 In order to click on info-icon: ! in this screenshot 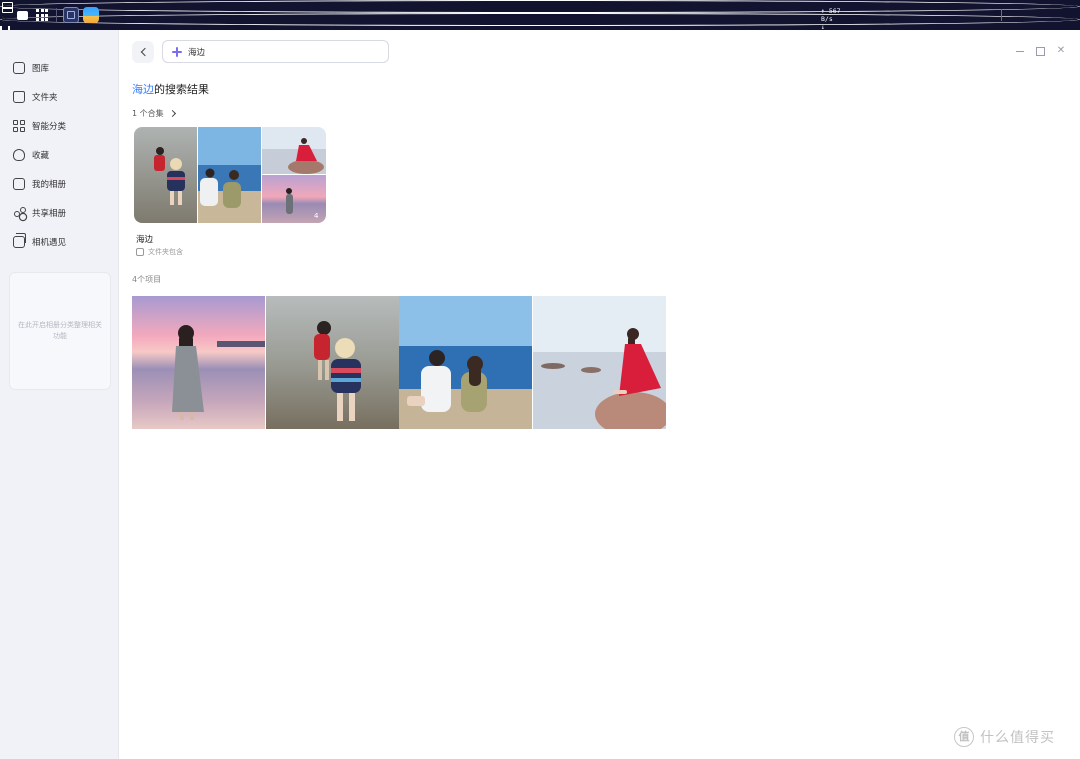, I will do `click(540, 19)`.